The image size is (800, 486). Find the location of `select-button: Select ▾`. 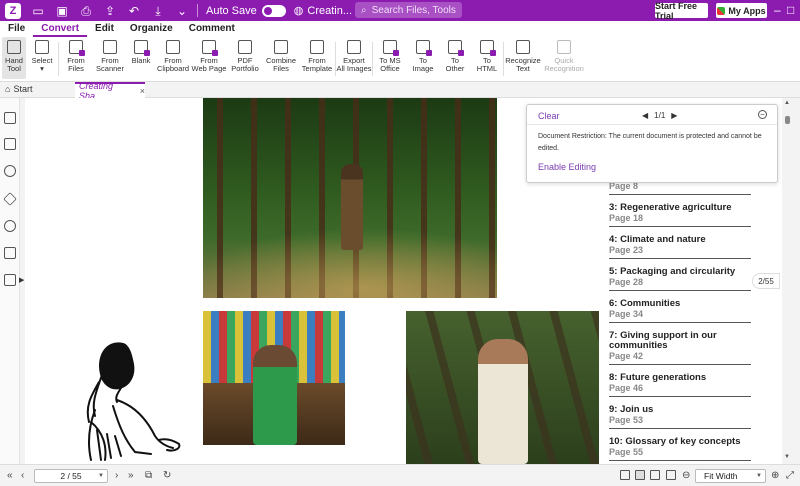

select-button: Select ▾ is located at coordinates (42, 58).